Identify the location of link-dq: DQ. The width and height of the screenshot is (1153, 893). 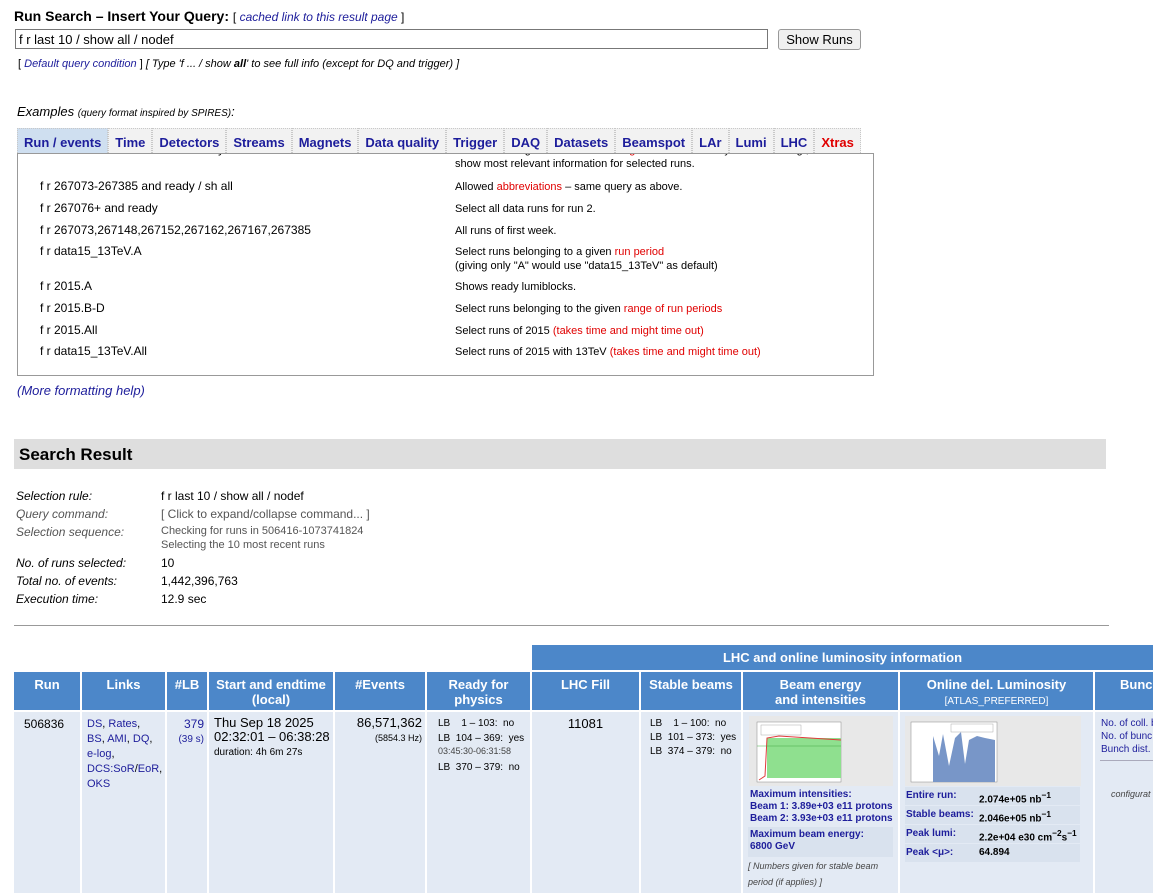
(141, 739).